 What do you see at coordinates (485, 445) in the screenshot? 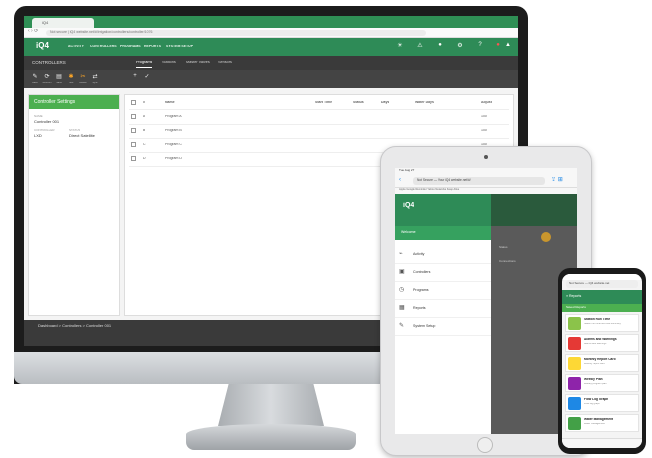
I see `tablet-home-button` at bounding box center [485, 445].